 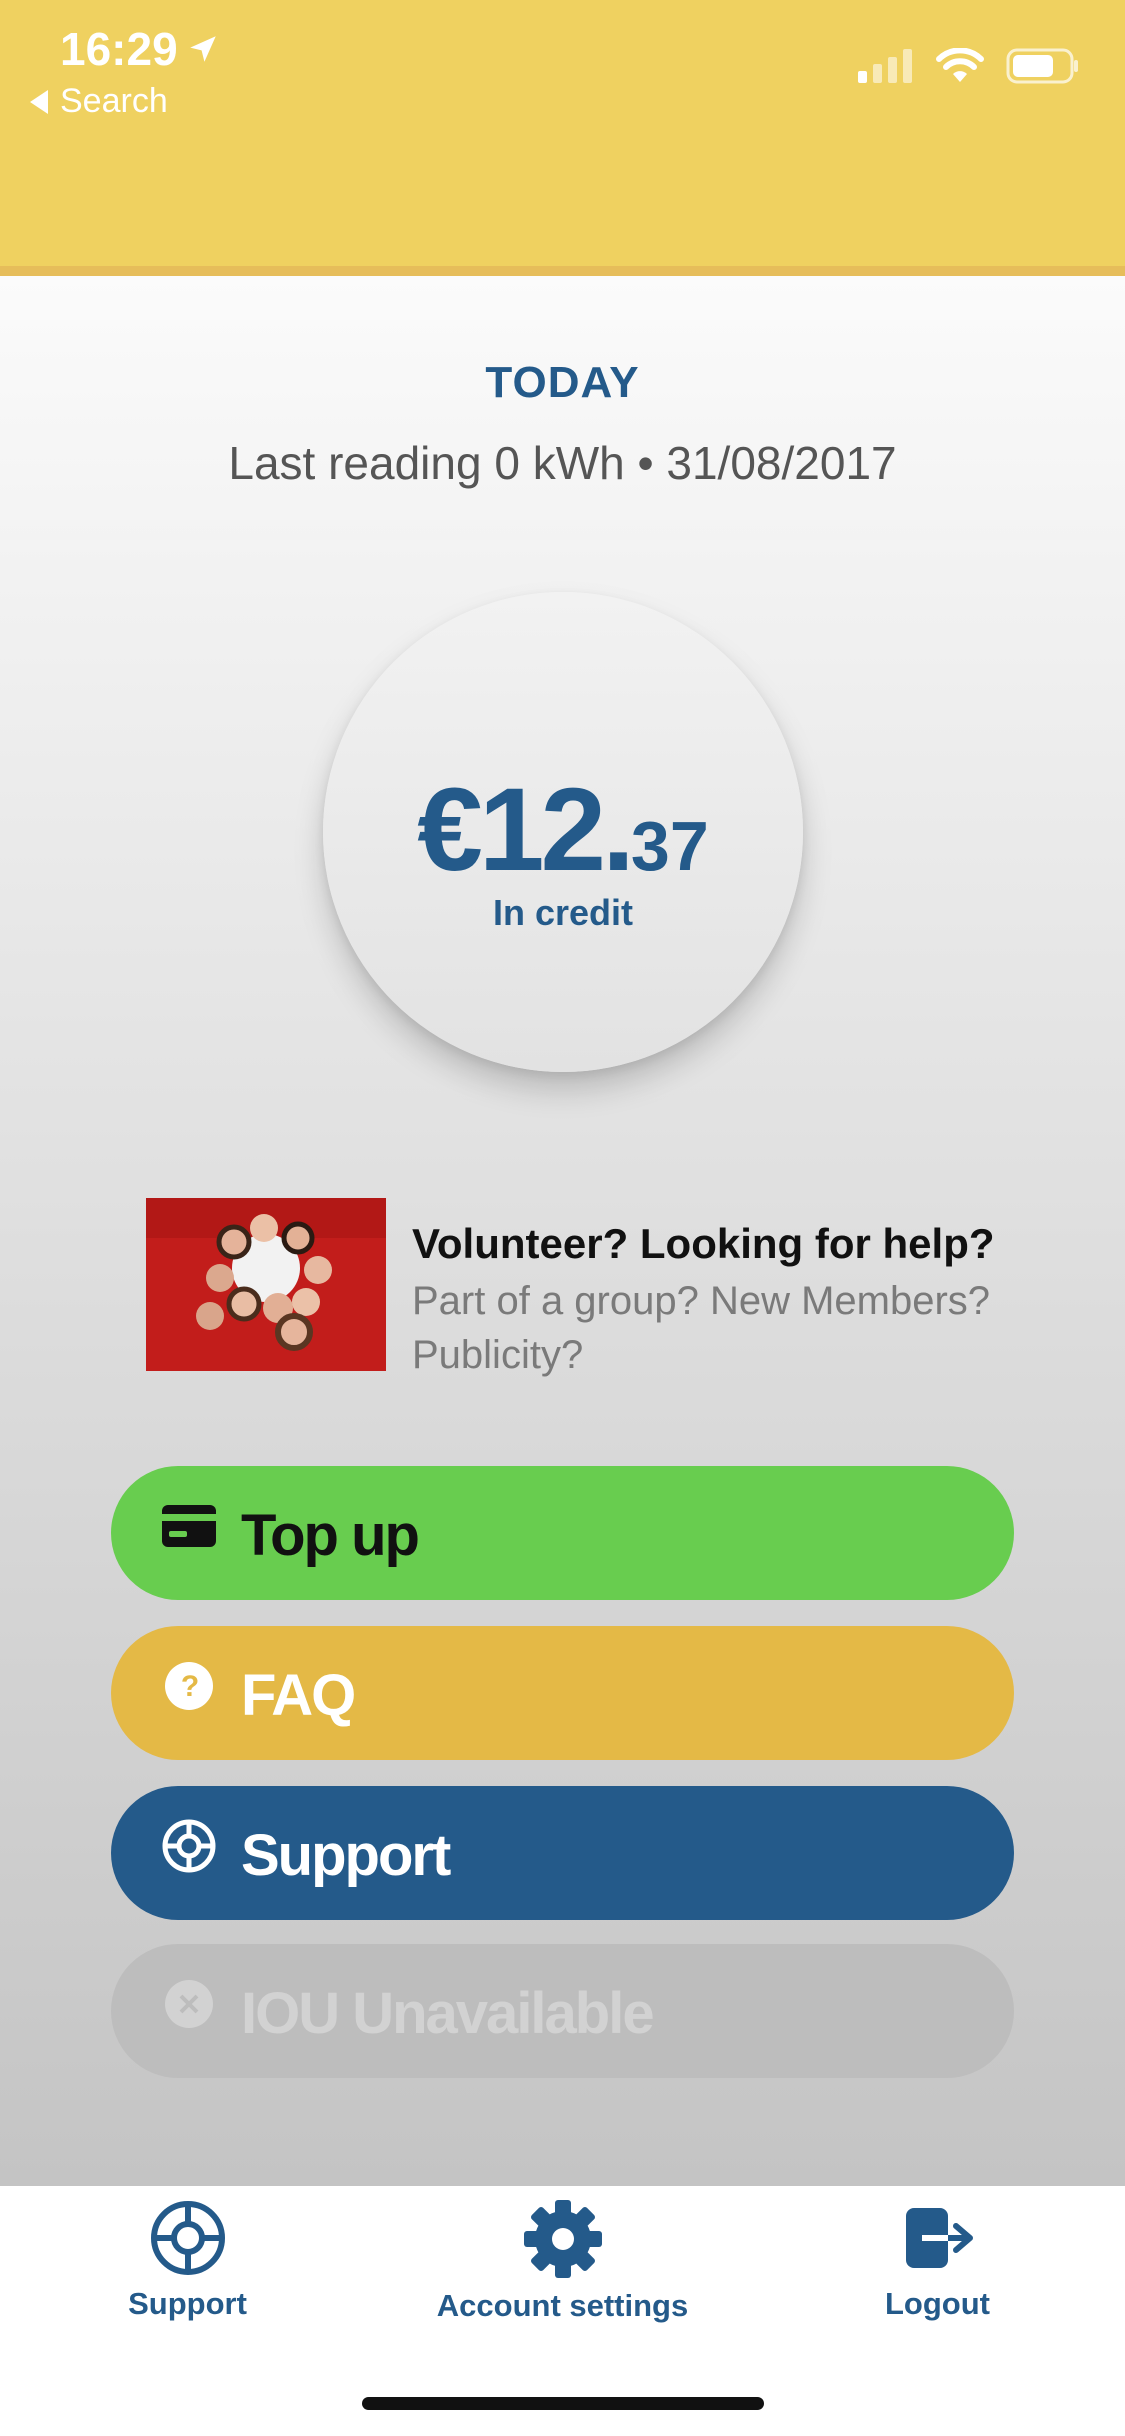 I want to click on balance-whole: €12., so click(x=526, y=830).